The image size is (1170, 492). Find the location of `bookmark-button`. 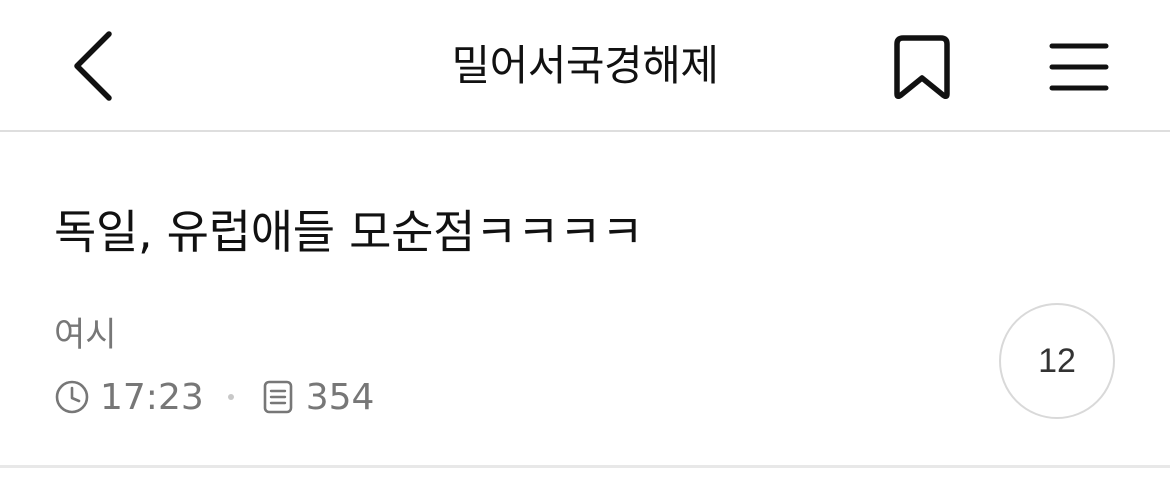

bookmark-button is located at coordinates (922, 67).